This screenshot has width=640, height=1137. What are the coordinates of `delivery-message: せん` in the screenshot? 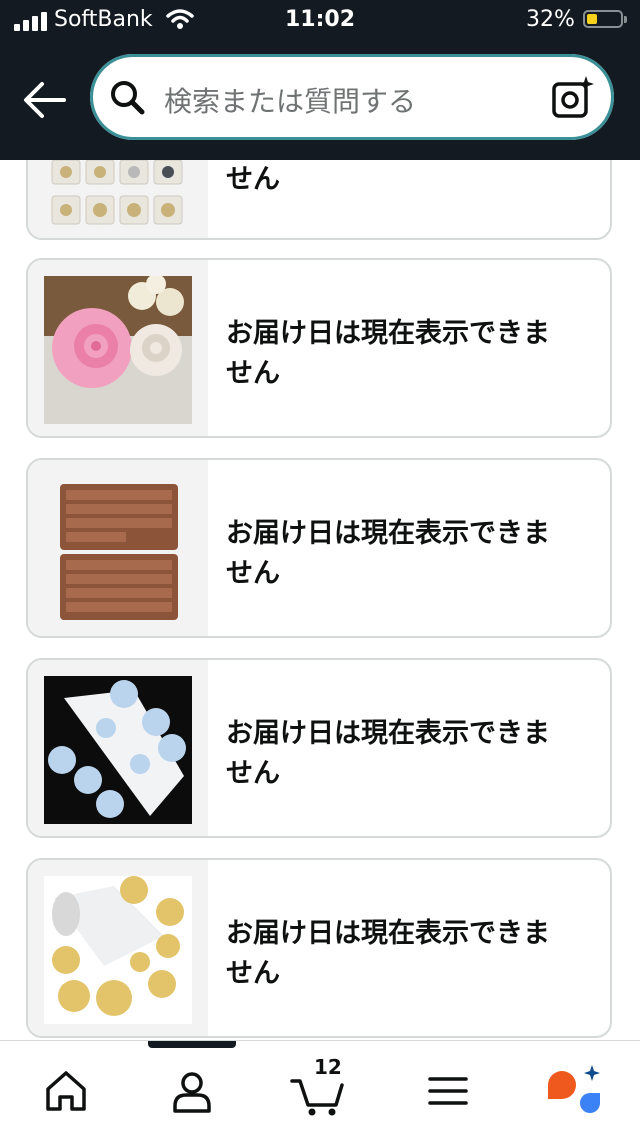 It's located at (411, 180).